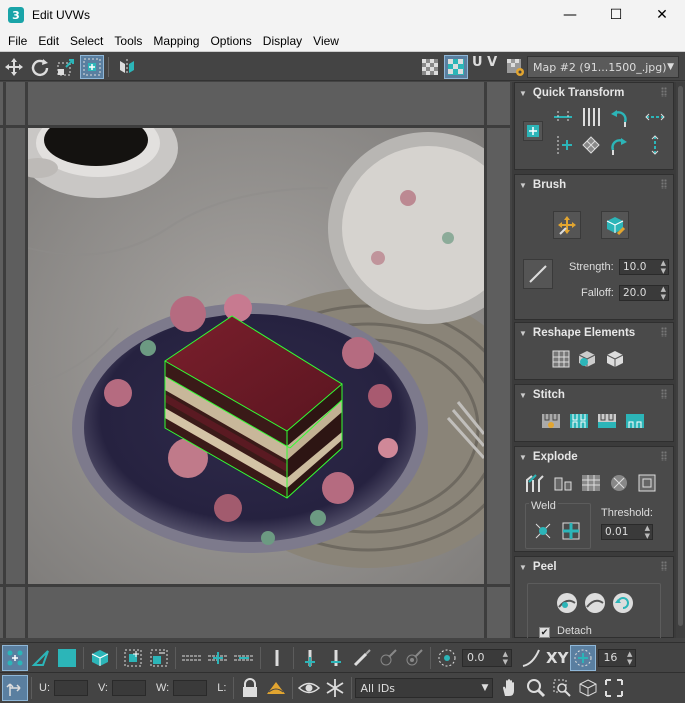 Image resolution: width=685 pixels, height=703 pixels. Describe the element at coordinates (617, 657) in the screenshot. I see `grid-size-field: 16 ▲ ▼` at that location.